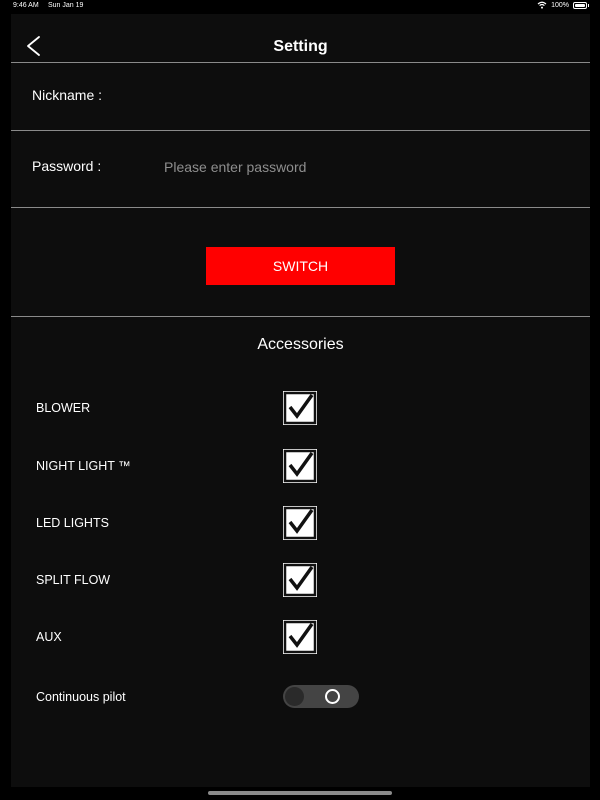 This screenshot has width=600, height=800. What do you see at coordinates (66, 5) in the screenshot?
I see `status-date: Sun Jan 19` at bounding box center [66, 5].